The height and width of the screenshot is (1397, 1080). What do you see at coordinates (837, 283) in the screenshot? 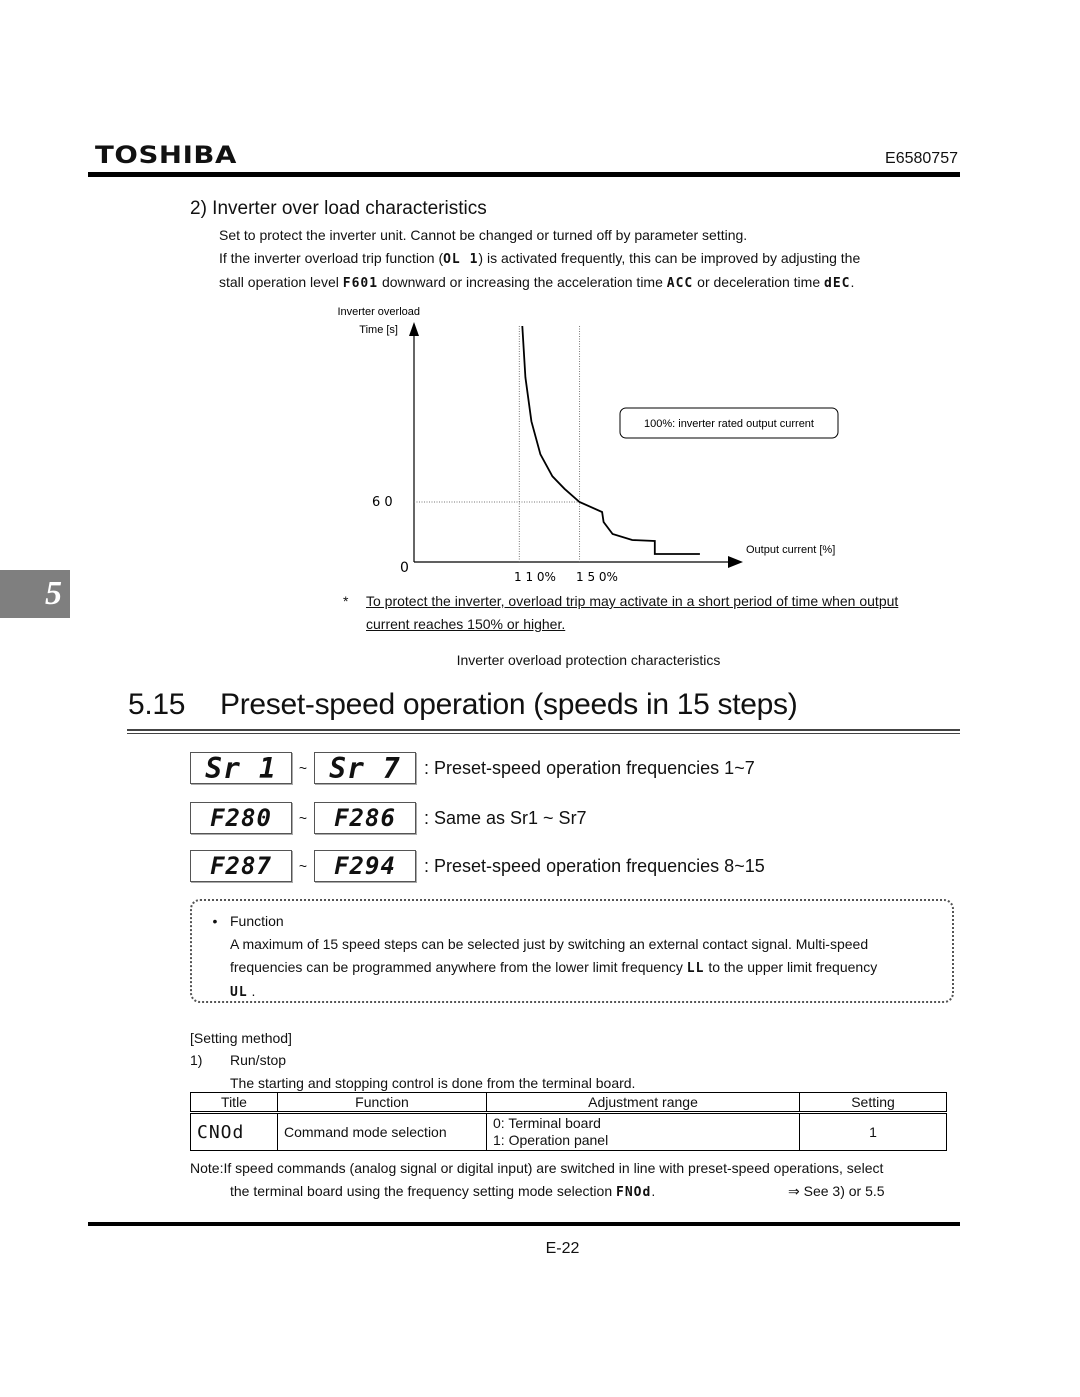
I see `param-code-dec: dEC` at bounding box center [837, 283].